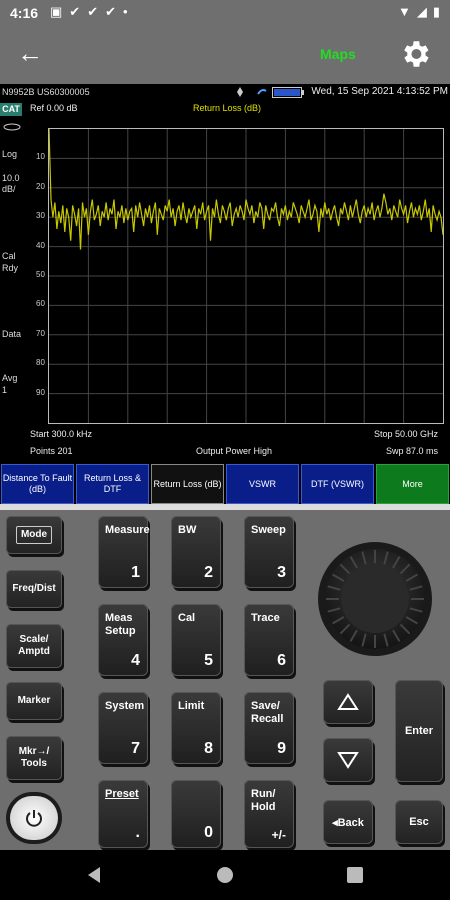  I want to click on up-arrow-key, so click(348, 702).